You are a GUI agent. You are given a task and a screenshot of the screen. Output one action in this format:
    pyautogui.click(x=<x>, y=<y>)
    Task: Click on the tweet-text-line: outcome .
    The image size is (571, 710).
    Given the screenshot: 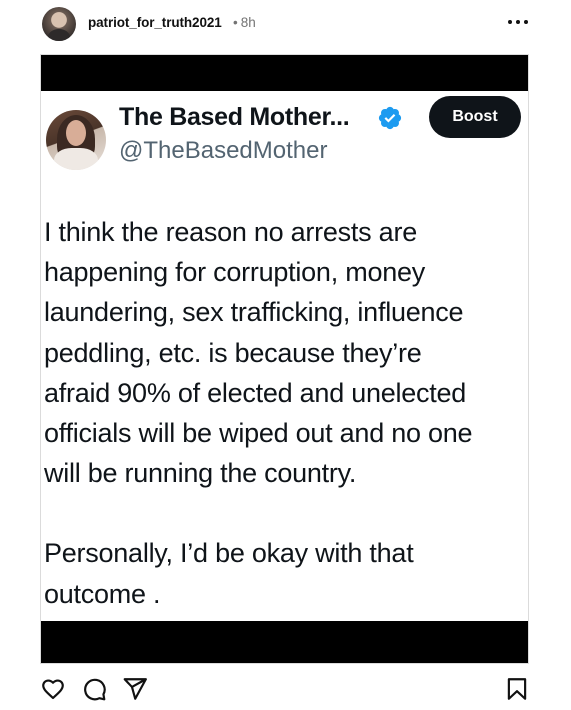 What is the action you would take?
    pyautogui.click(x=102, y=593)
    